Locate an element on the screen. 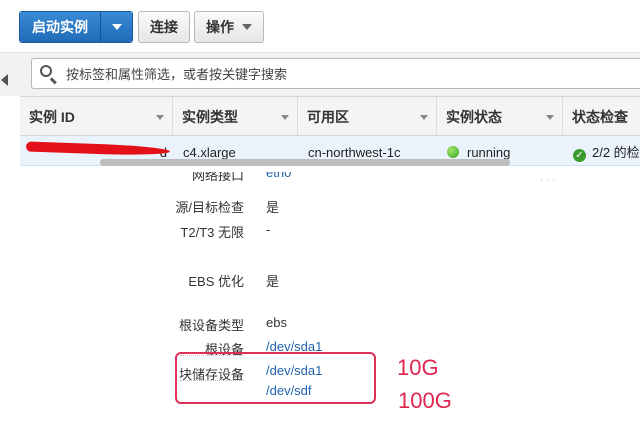  instances-table-header: 实例 ID 实例类型 可用区 实例状态 状态检查 is located at coordinates (330, 116).